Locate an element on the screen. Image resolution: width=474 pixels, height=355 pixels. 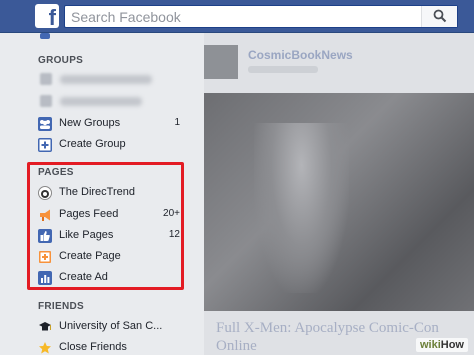
sidebar-item-label: New Groups is located at coordinates (90, 123).